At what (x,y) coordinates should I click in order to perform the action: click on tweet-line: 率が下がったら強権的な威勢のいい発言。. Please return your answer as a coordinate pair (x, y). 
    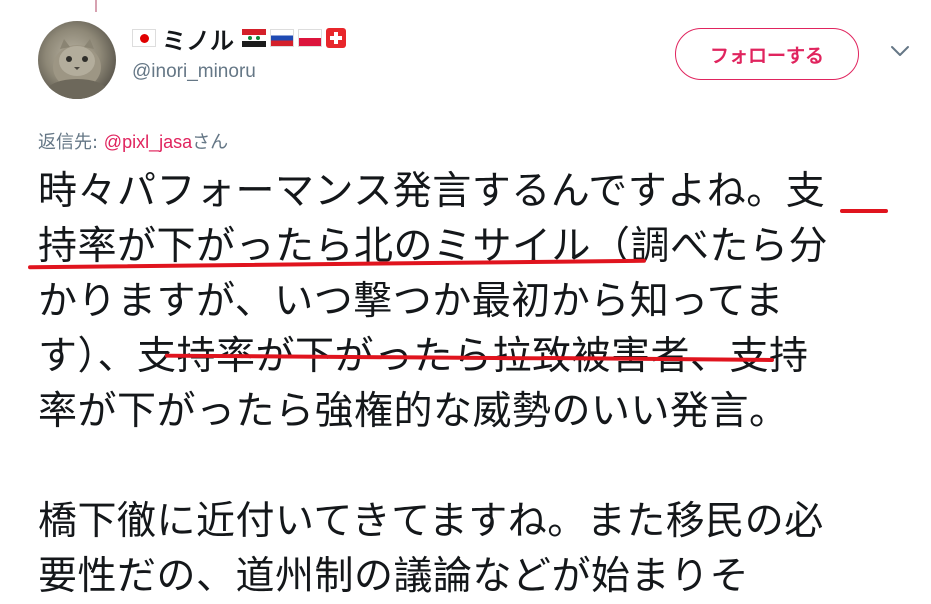
    Looking at the image, I should click on (413, 411).